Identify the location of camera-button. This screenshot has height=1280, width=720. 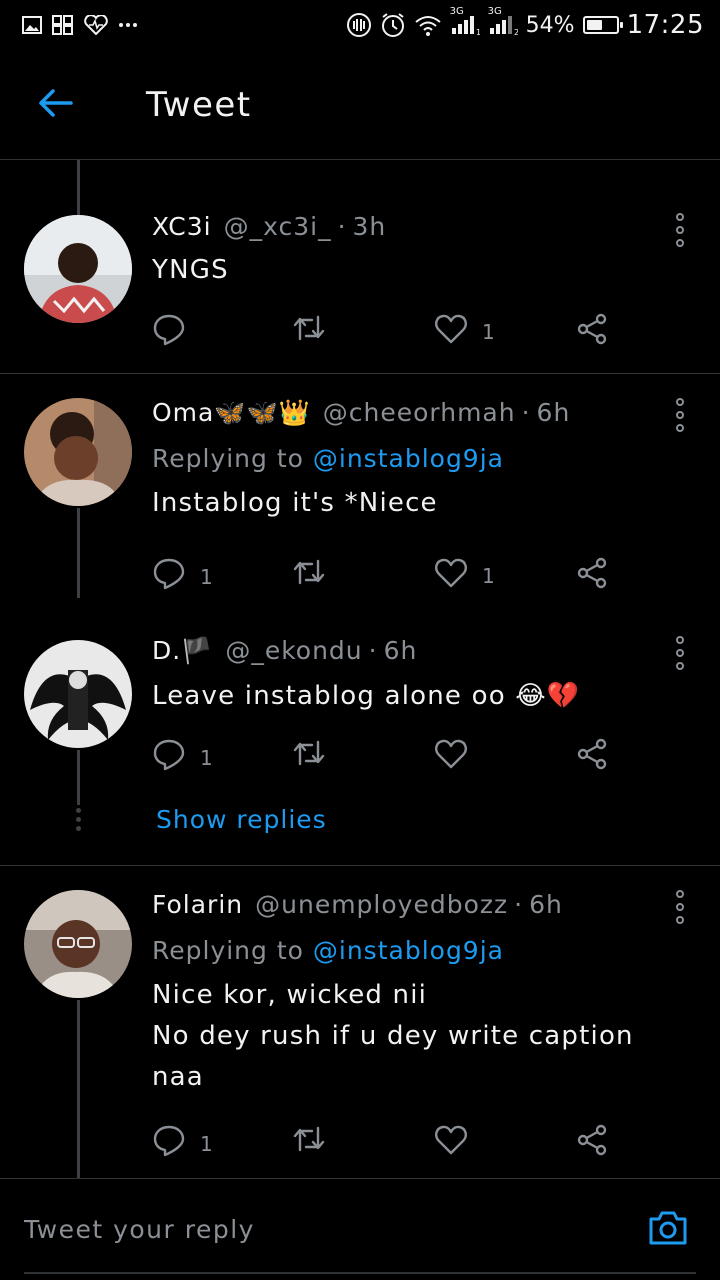
(668, 1230).